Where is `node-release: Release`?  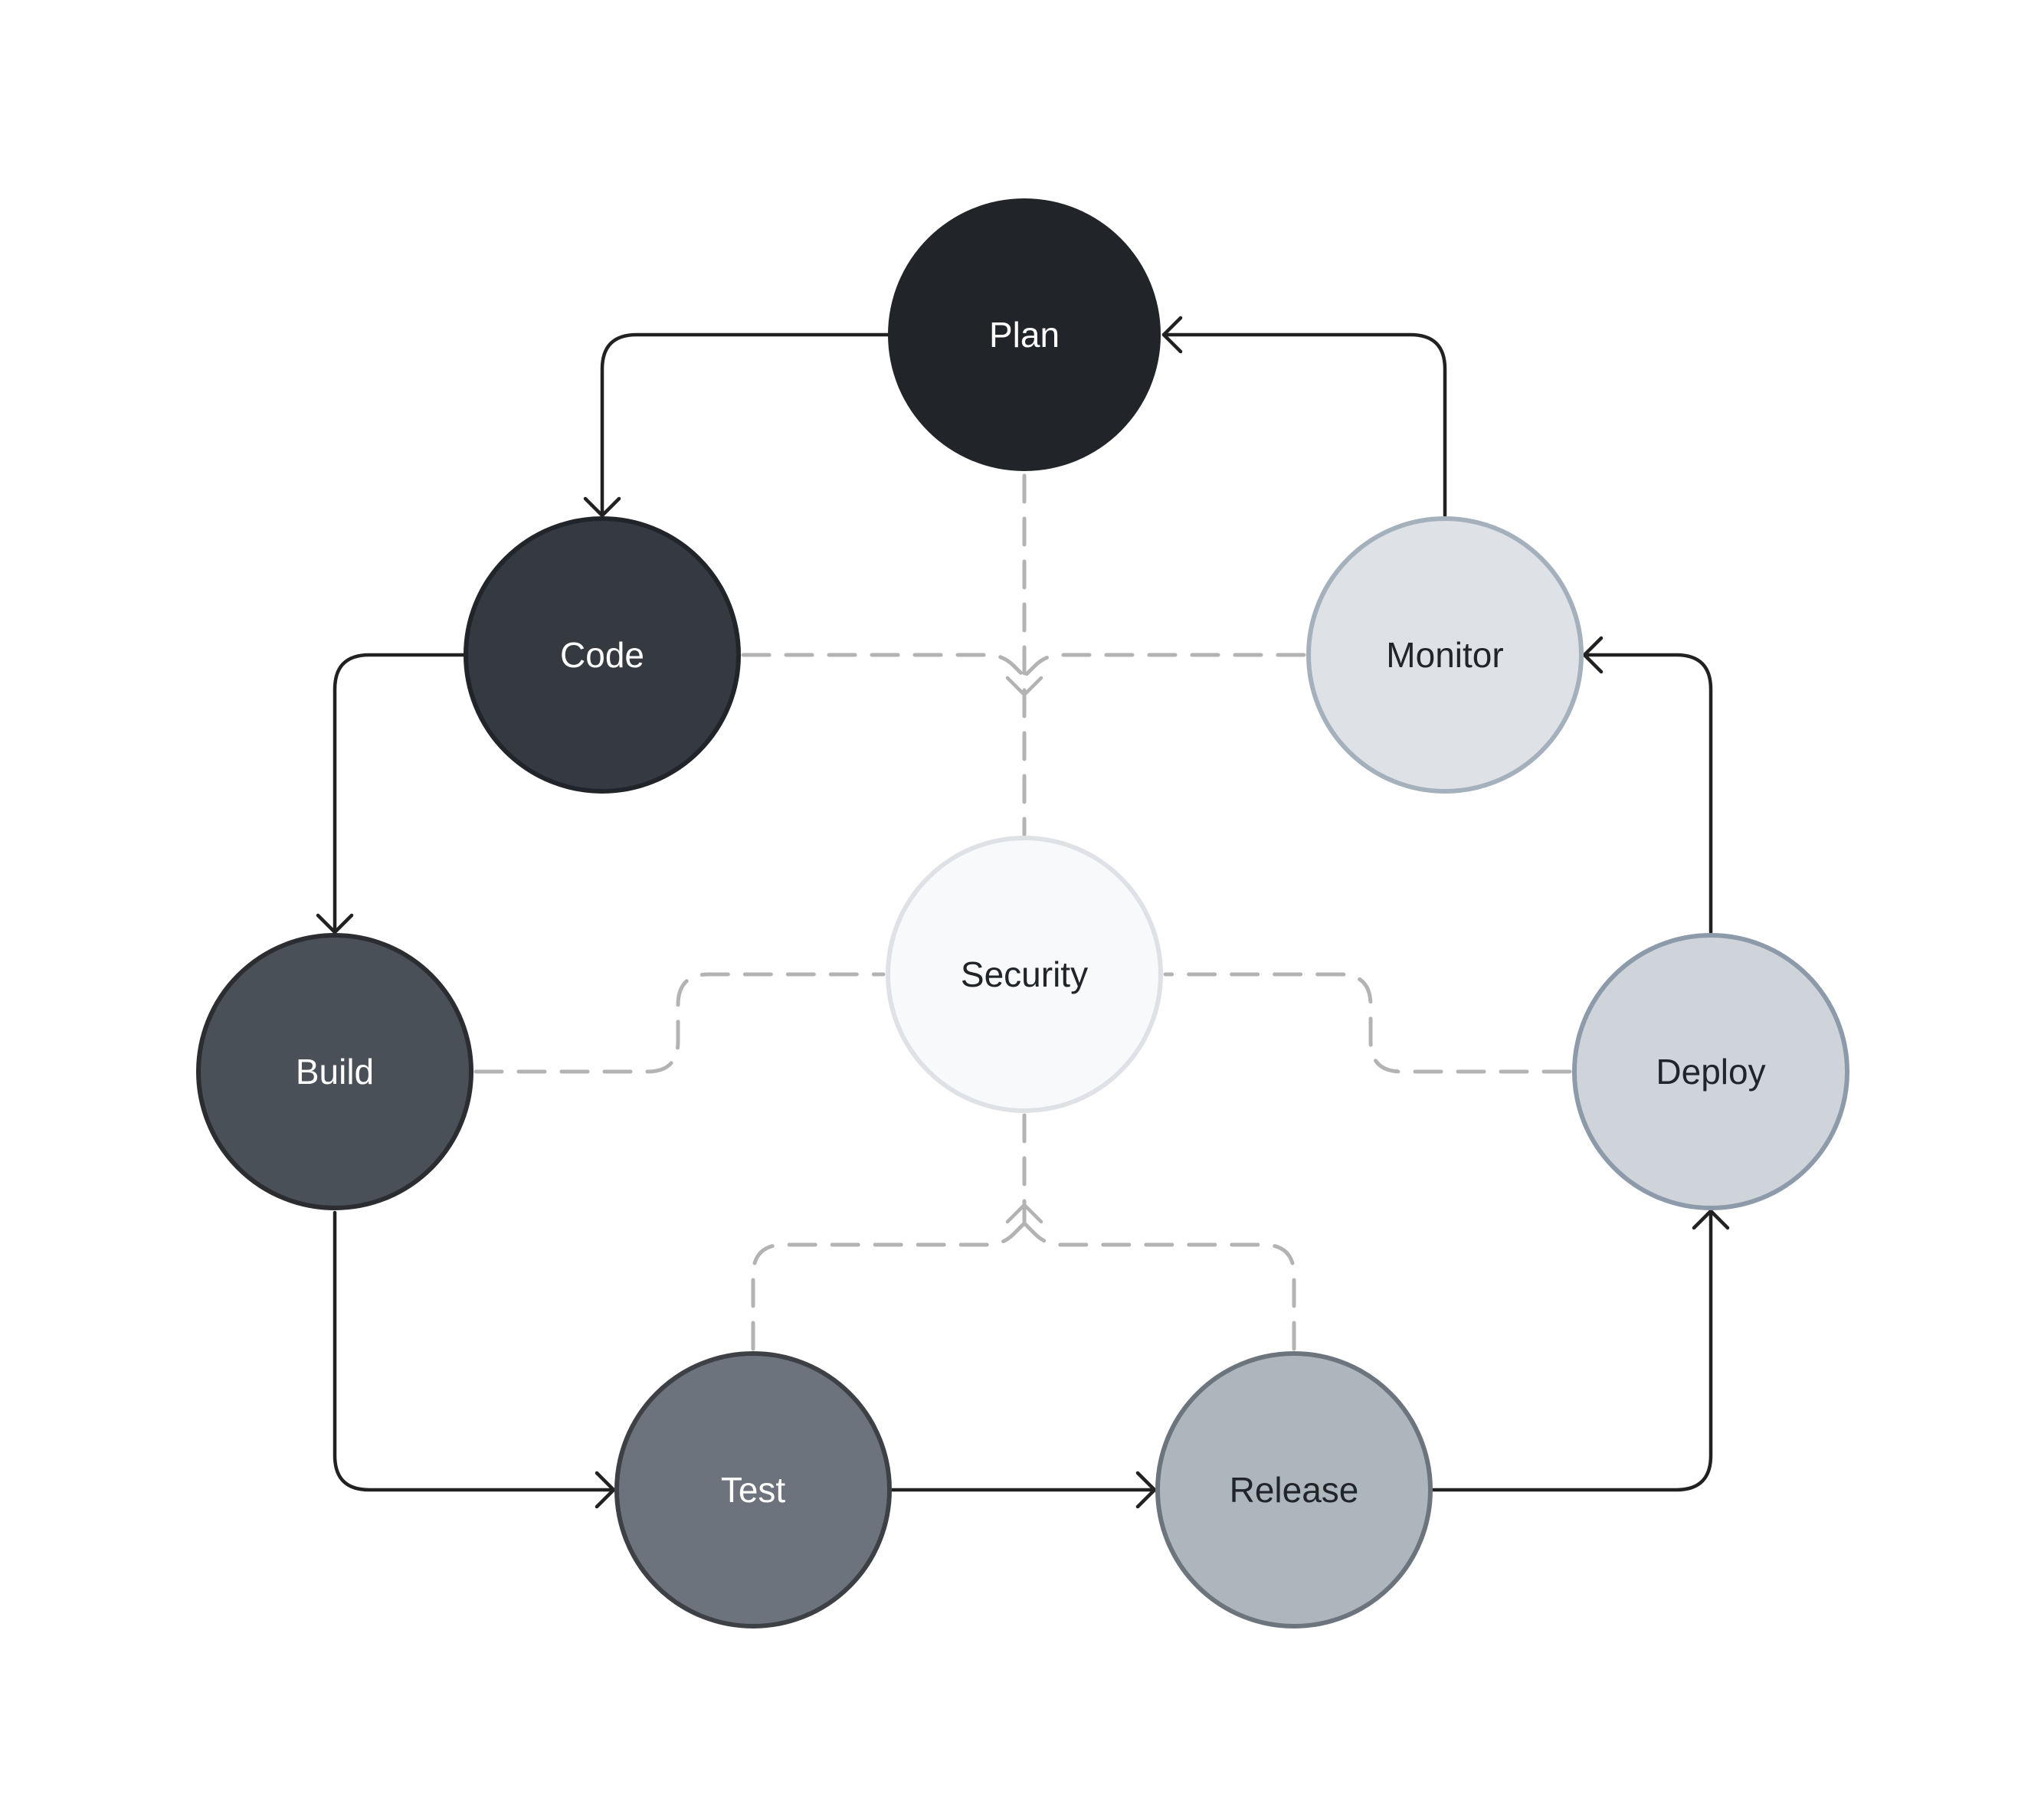
node-release: Release is located at coordinates (1294, 1490).